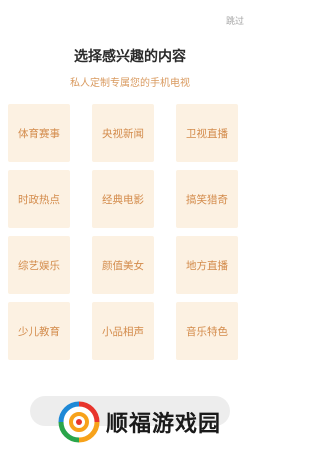 The height and width of the screenshot is (450, 320). What do you see at coordinates (123, 199) in the screenshot?
I see `interest-tile: 经典电影` at bounding box center [123, 199].